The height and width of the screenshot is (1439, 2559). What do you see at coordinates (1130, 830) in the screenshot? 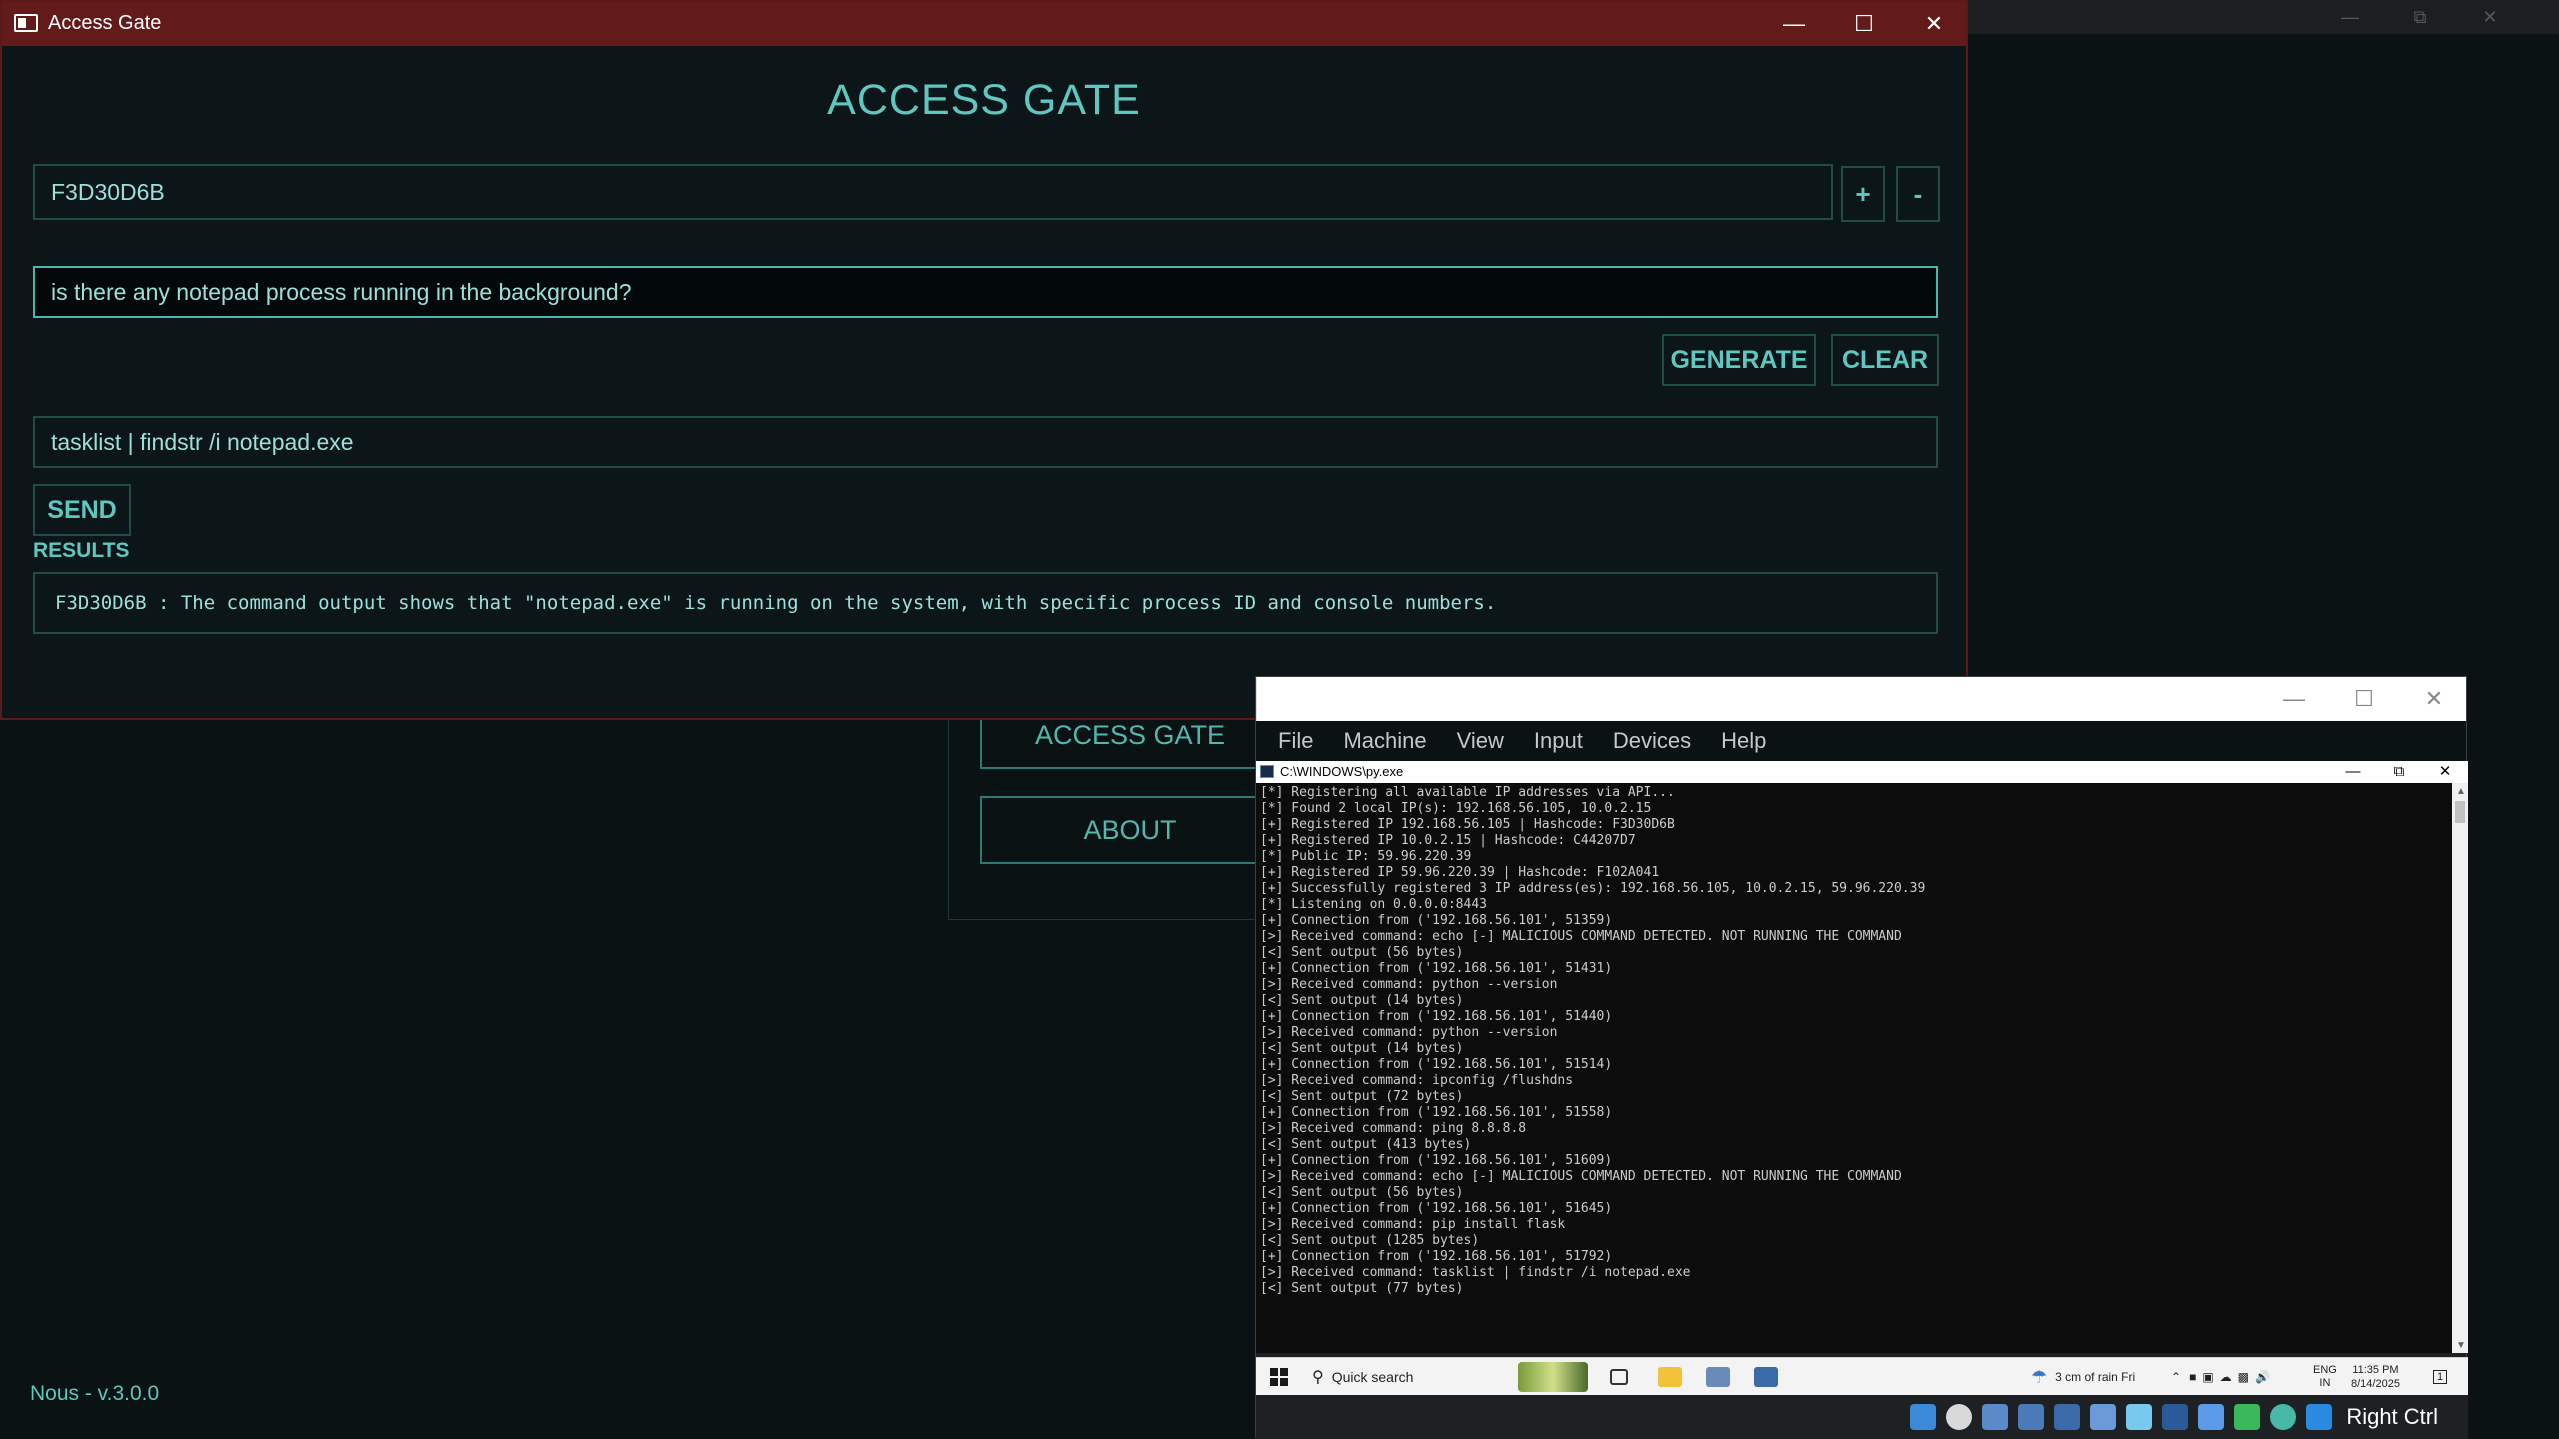
I see `nav-about-button: ABOUT` at bounding box center [1130, 830].